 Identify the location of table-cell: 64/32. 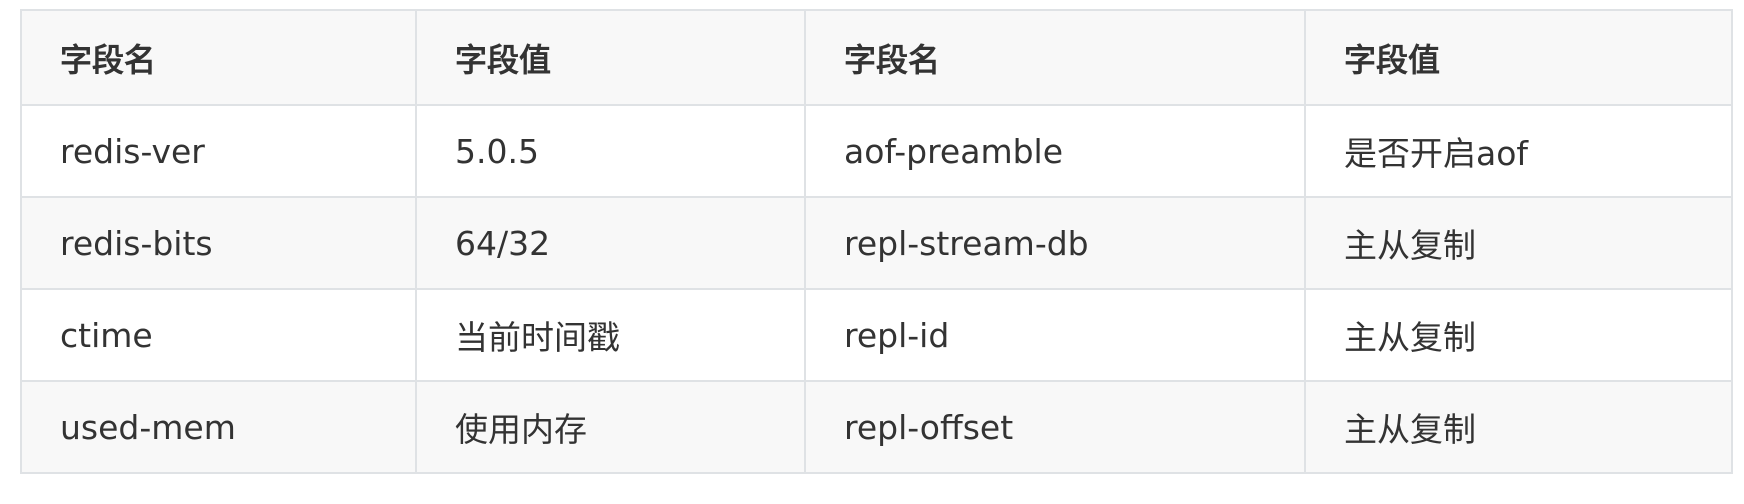
(610, 243).